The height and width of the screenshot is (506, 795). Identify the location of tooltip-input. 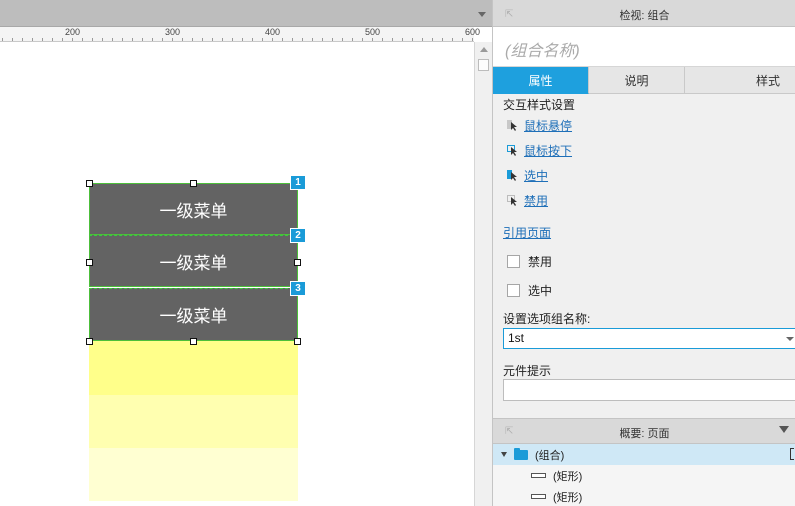
(649, 390).